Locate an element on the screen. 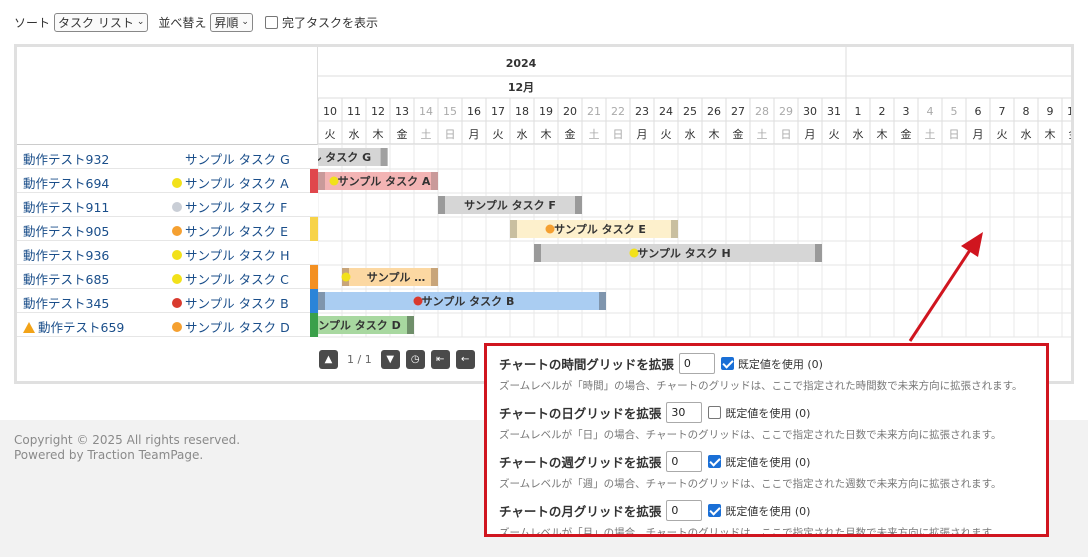 Image resolution: width=1088 pixels, height=557 pixels. assignee-link: サンプル タスク F is located at coordinates (229, 206).